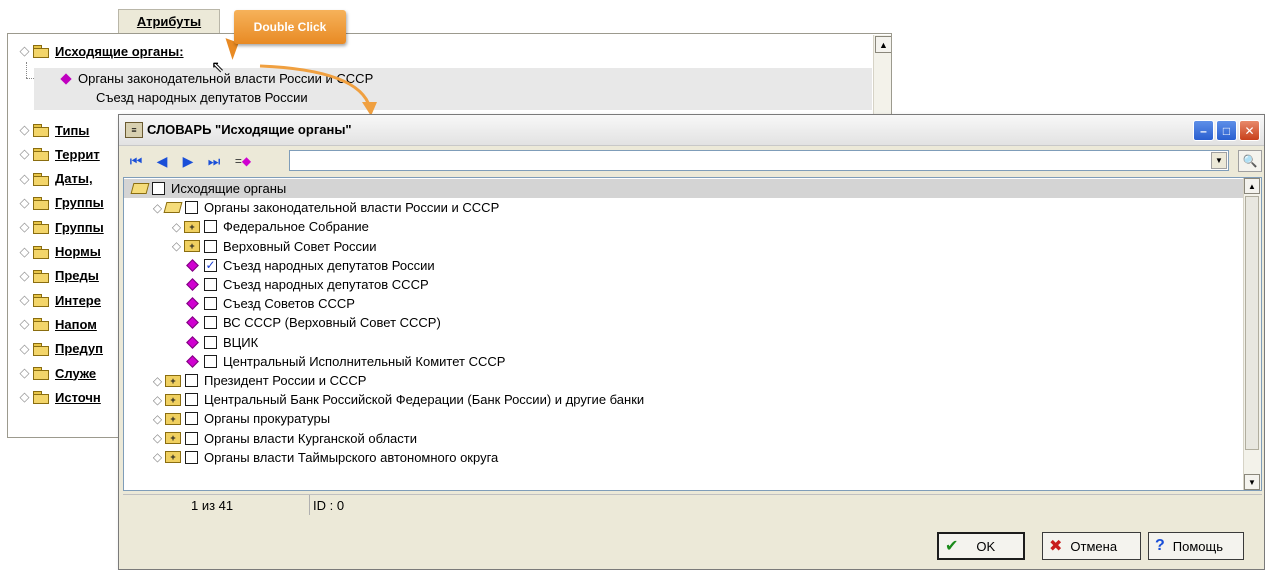 Image resolution: width=1265 pixels, height=570 pixels. I want to click on tree-item: ◇ Даты,, so click(55, 179).